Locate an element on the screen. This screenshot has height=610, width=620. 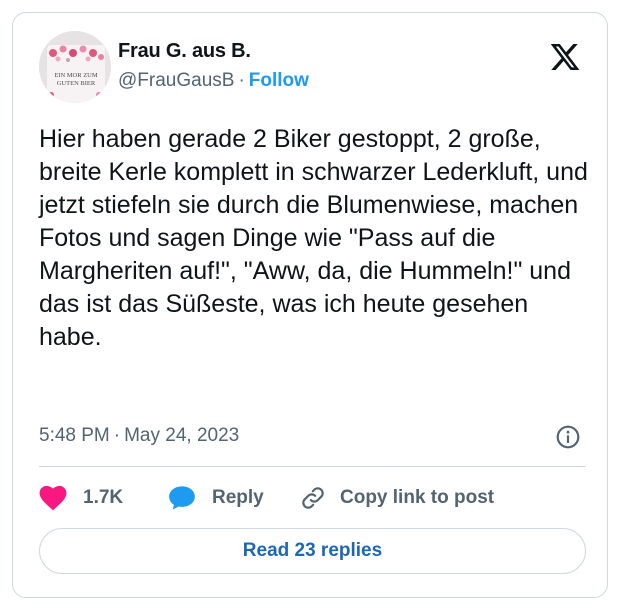
divider is located at coordinates (312, 466).